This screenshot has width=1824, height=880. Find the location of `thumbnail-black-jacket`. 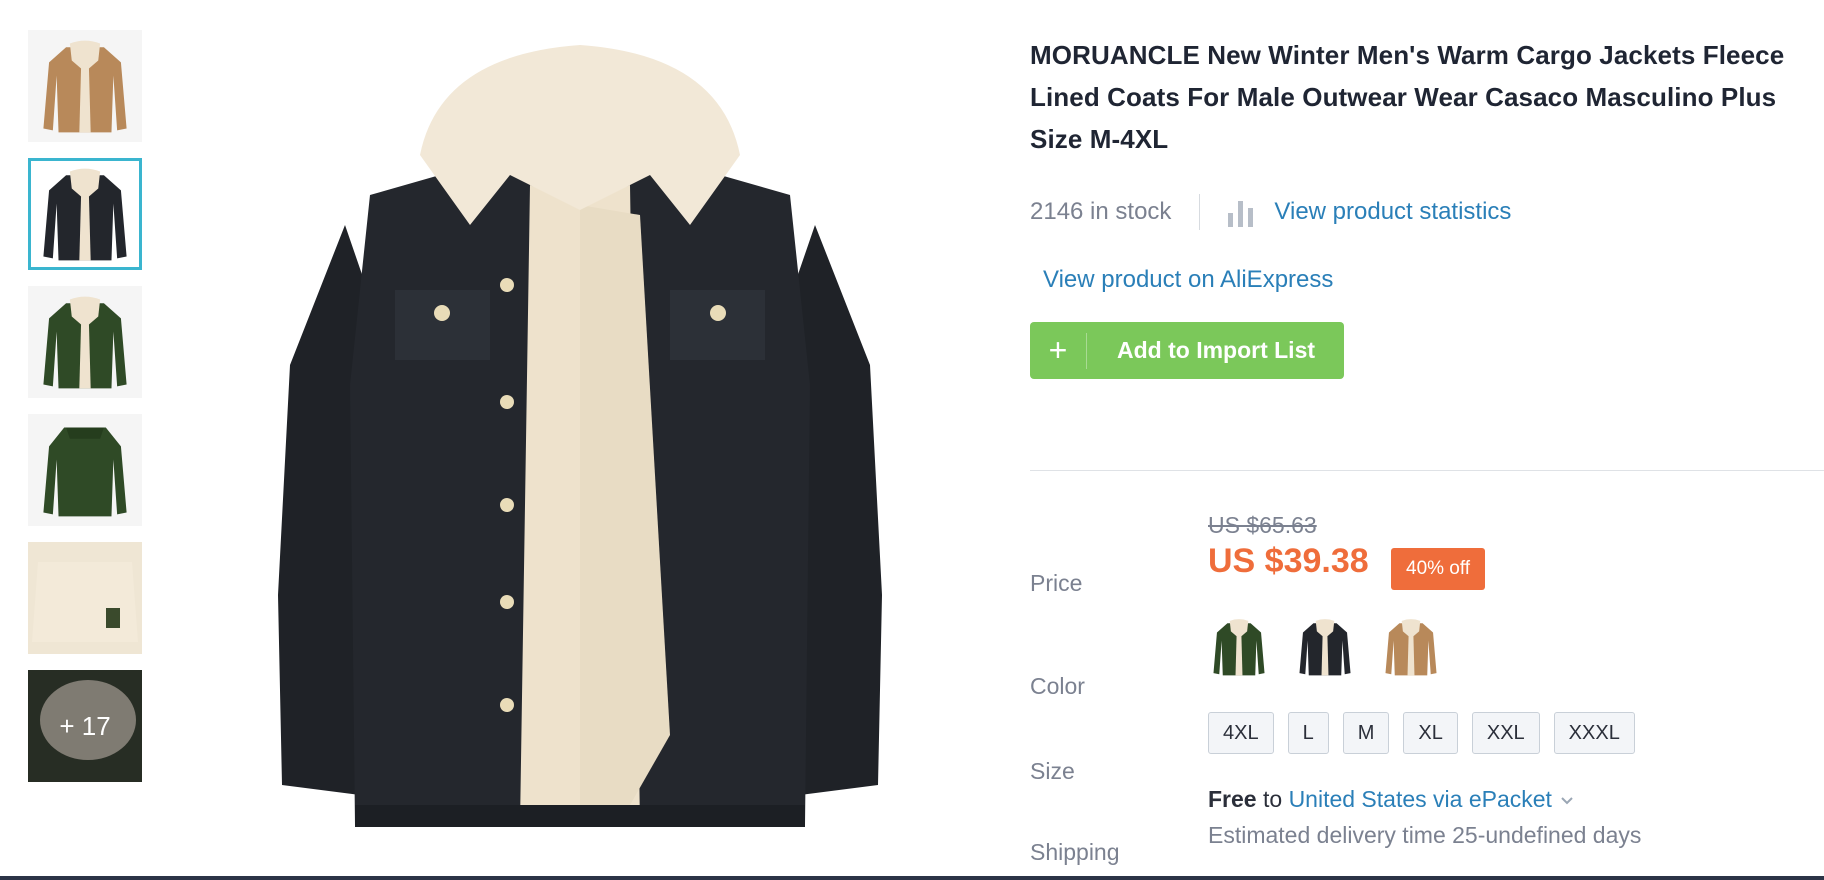

thumbnail-black-jacket is located at coordinates (85, 214).